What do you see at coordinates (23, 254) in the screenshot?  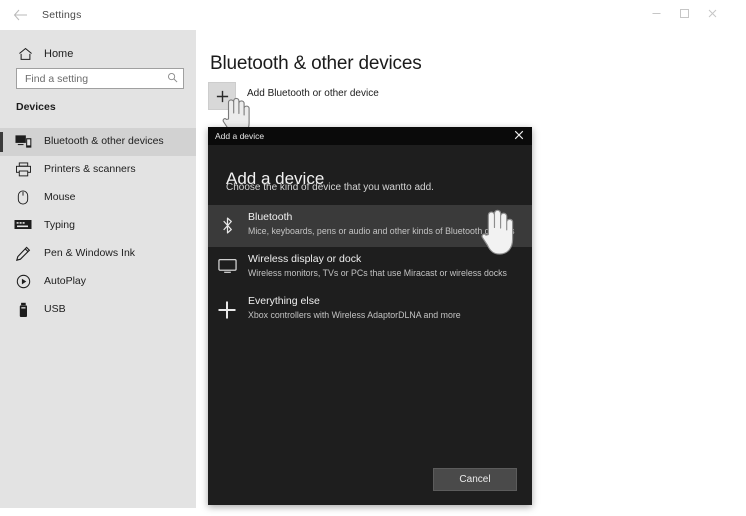 I see `pen-icon` at bounding box center [23, 254].